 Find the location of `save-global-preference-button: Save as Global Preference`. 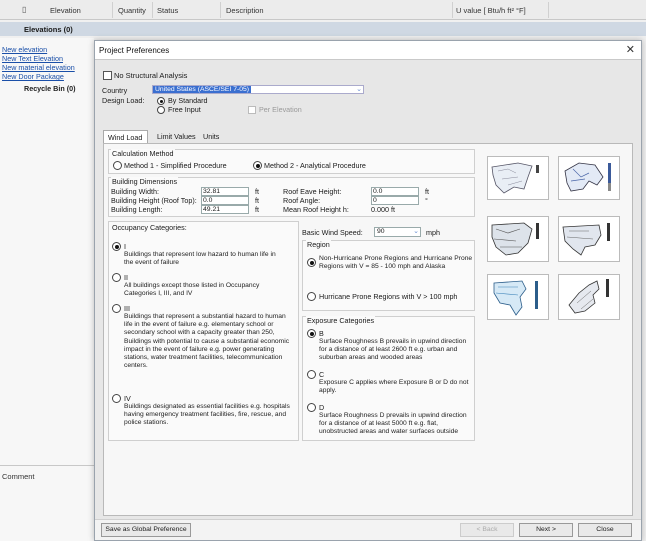

save-global-preference-button: Save as Global Preference is located at coordinates (146, 530).